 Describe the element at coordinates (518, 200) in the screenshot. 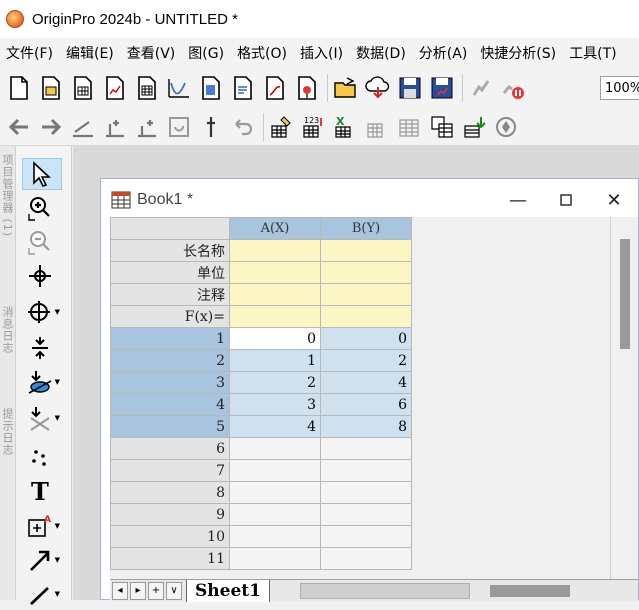

I see `minimize-button: —` at that location.